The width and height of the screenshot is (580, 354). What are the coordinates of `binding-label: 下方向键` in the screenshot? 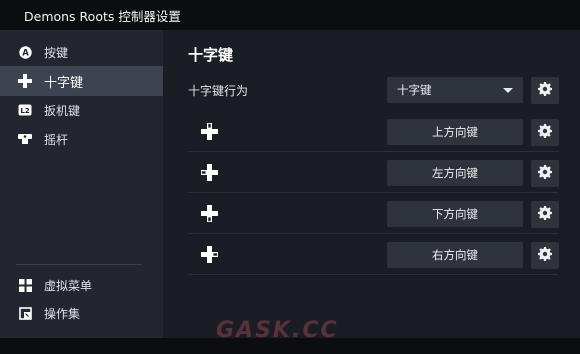 It's located at (455, 214).